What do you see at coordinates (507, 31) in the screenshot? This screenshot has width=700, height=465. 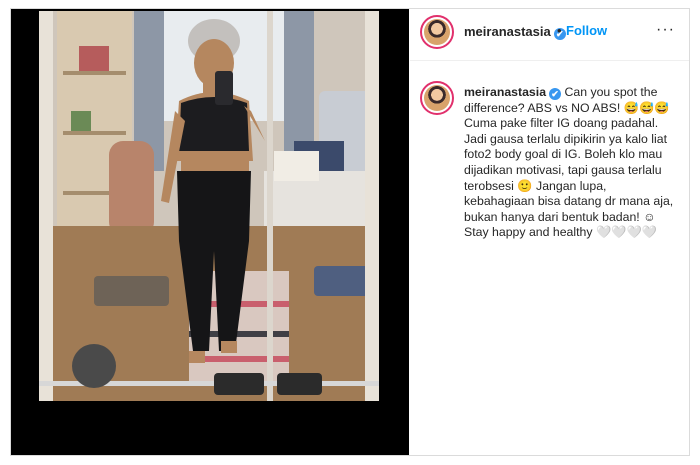 I see `username-text: meiranastasia` at bounding box center [507, 31].